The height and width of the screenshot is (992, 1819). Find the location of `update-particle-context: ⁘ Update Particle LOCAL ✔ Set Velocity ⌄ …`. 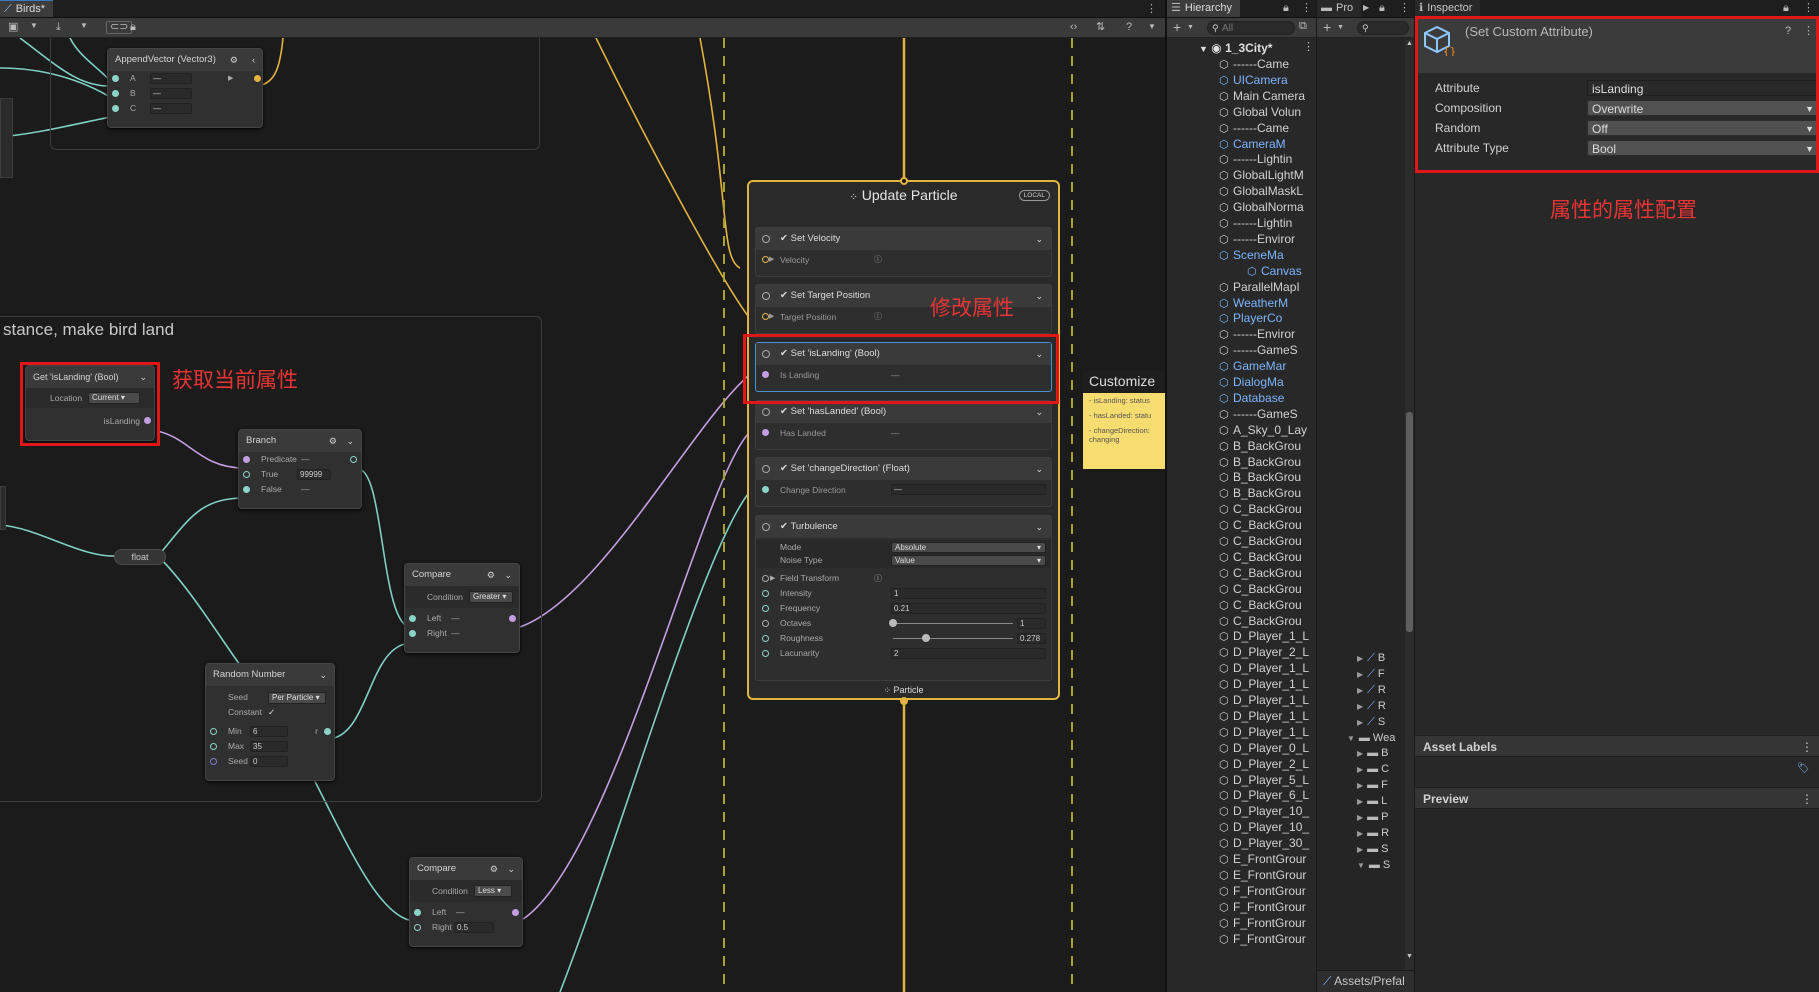

update-particle-context: ⁘ Update Particle LOCAL ✔ Set Velocity ⌄ … is located at coordinates (903, 440).